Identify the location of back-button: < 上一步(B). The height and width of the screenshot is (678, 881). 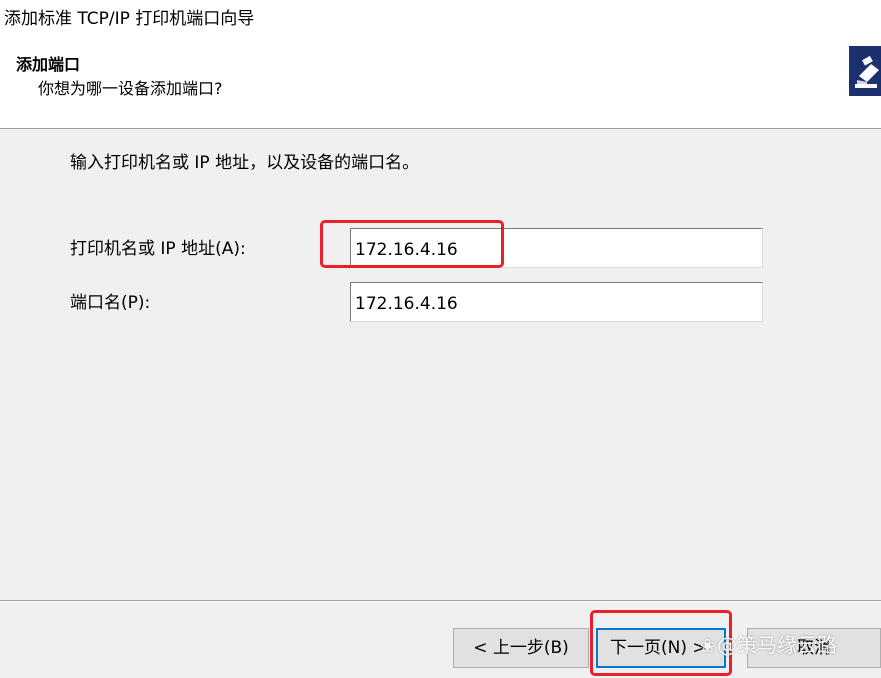
(521, 648).